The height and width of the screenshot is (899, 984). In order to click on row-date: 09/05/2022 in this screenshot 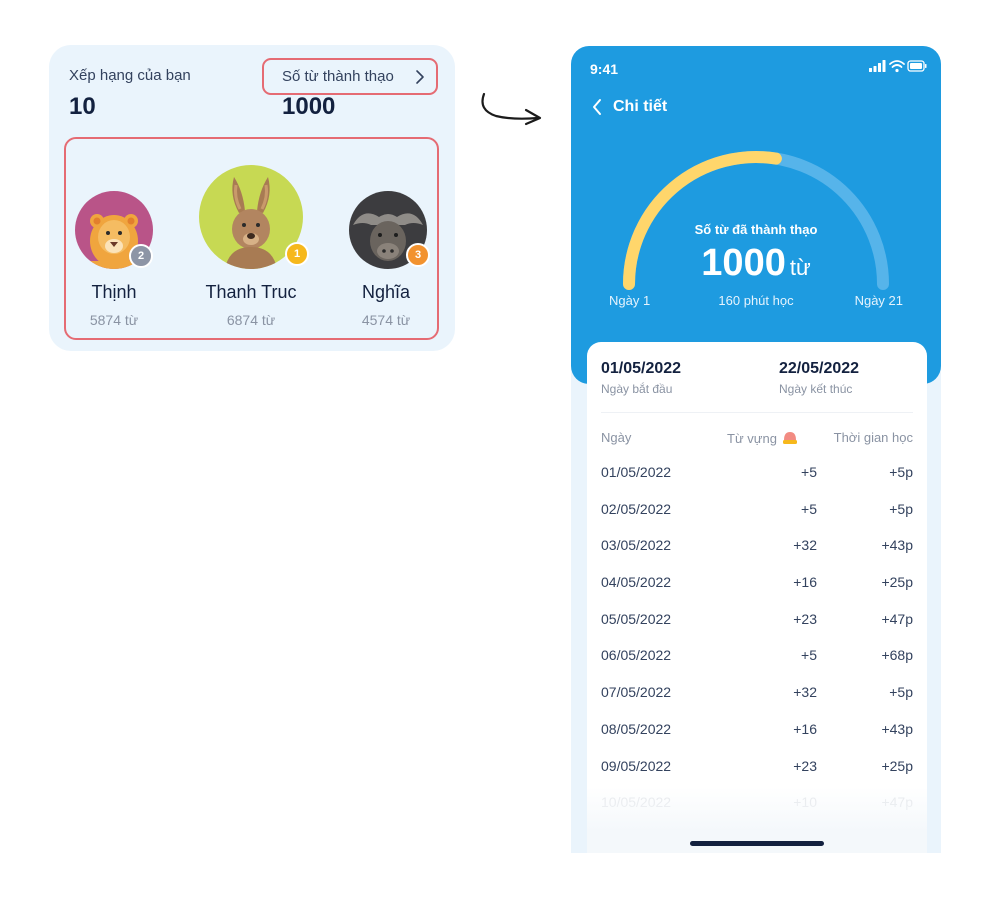, I will do `click(636, 765)`.